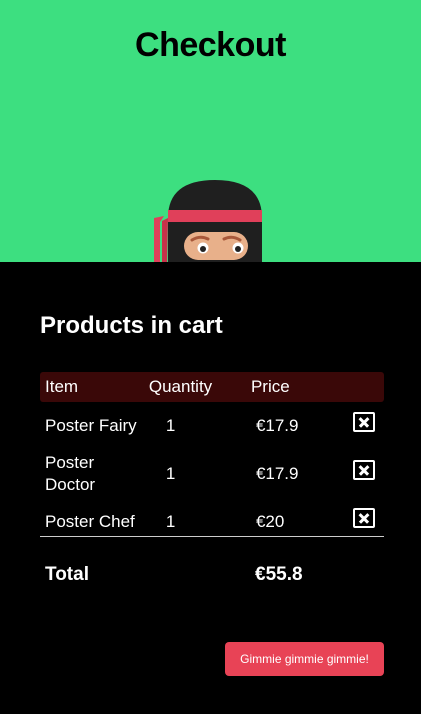 The width and height of the screenshot is (421, 714). What do you see at coordinates (212, 474) in the screenshot?
I see `table-row: Poster Doctor 1 €17.9` at bounding box center [212, 474].